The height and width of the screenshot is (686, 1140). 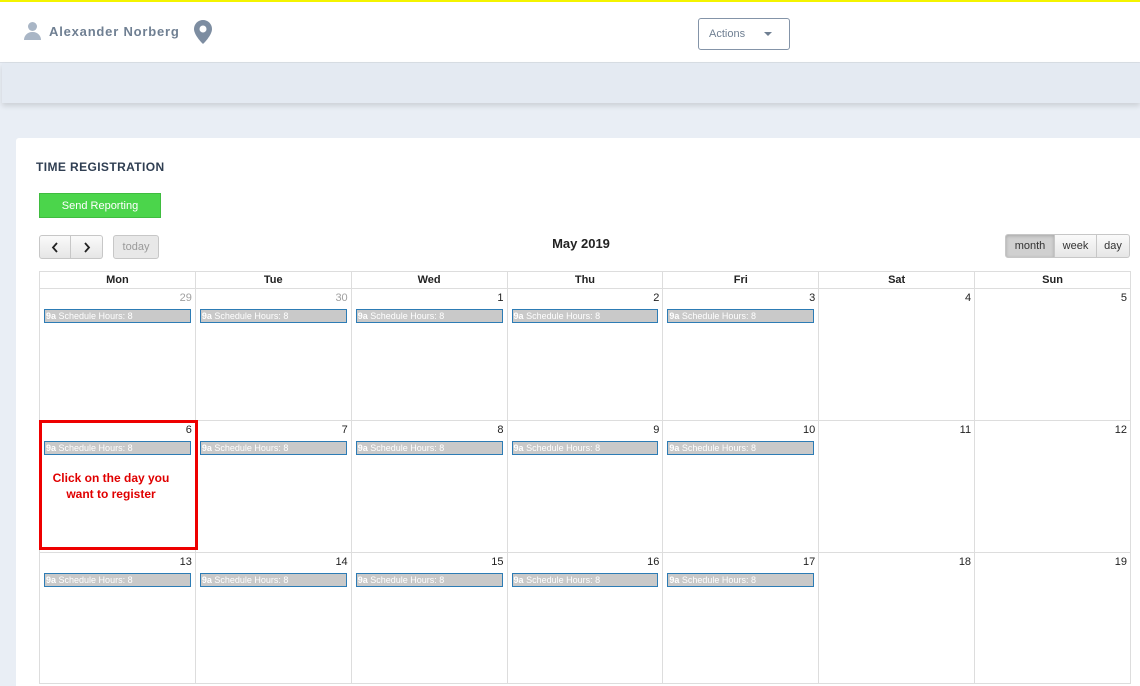 I want to click on day-cell: 19, so click(x=1052, y=618).